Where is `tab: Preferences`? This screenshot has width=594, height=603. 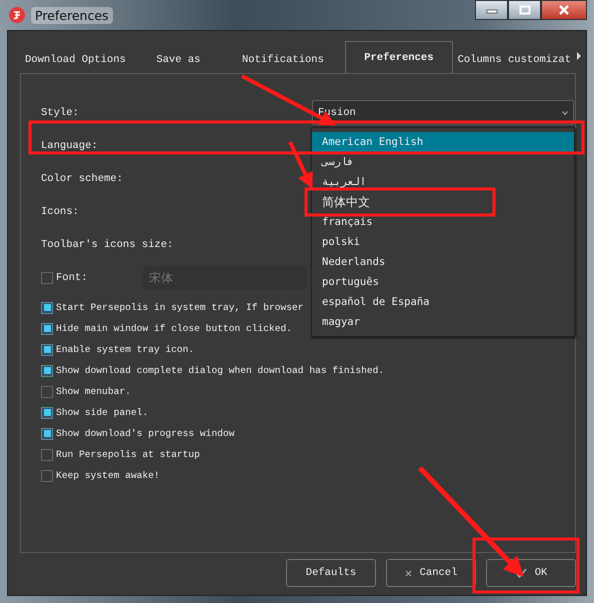 tab: Preferences is located at coordinates (399, 57).